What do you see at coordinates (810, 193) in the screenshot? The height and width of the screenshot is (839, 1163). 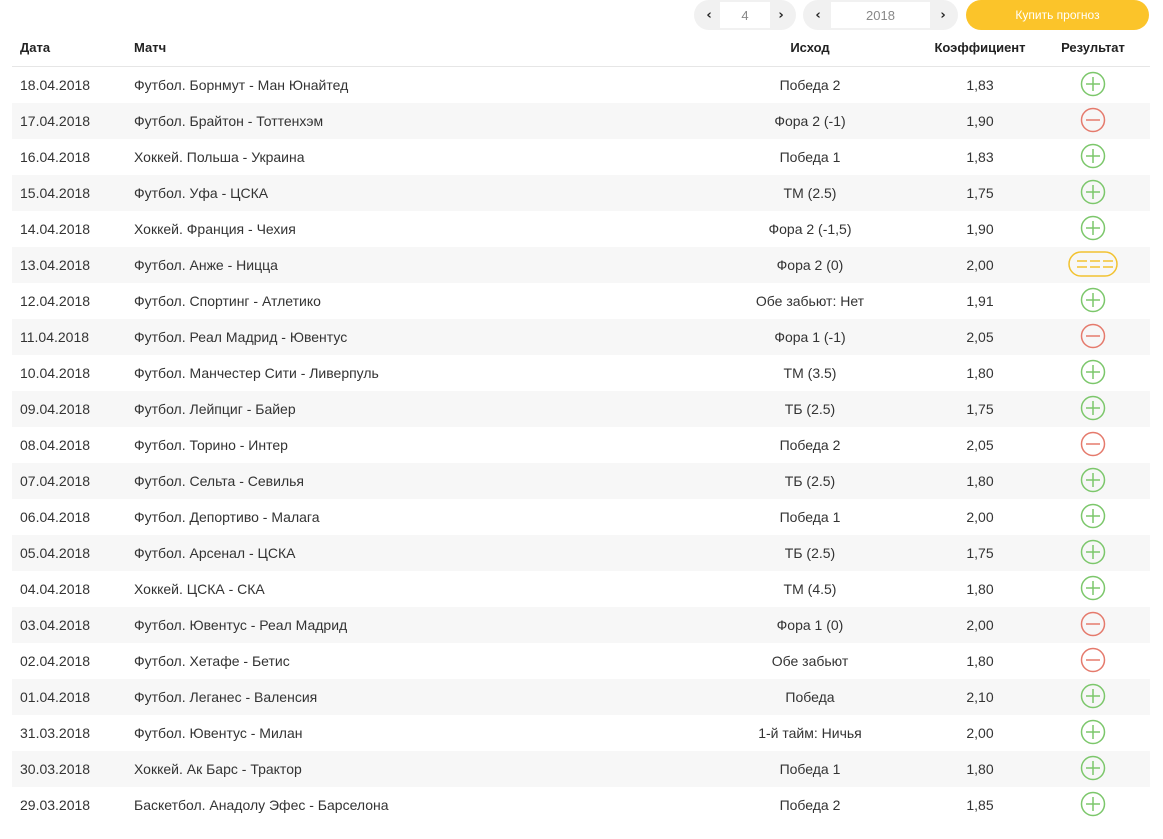 I see `row-outcome: ТМ (2.5)` at bounding box center [810, 193].